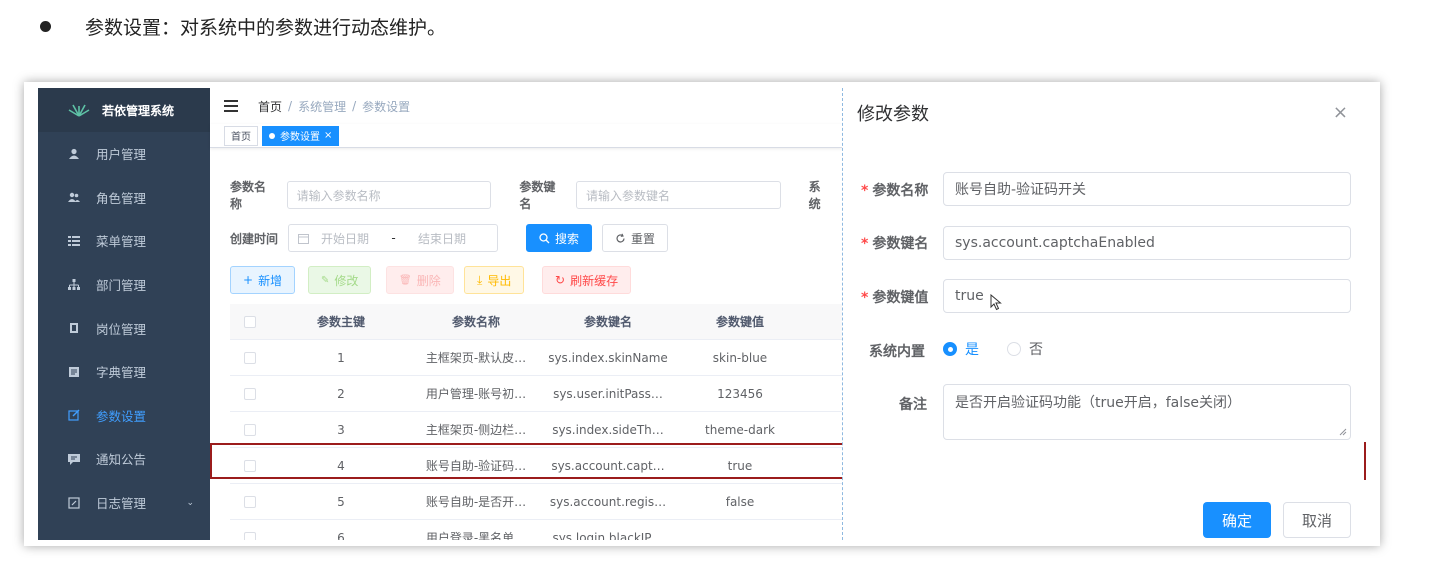  What do you see at coordinates (325, 280) in the screenshot?
I see `edit-icon: ✎` at bounding box center [325, 280].